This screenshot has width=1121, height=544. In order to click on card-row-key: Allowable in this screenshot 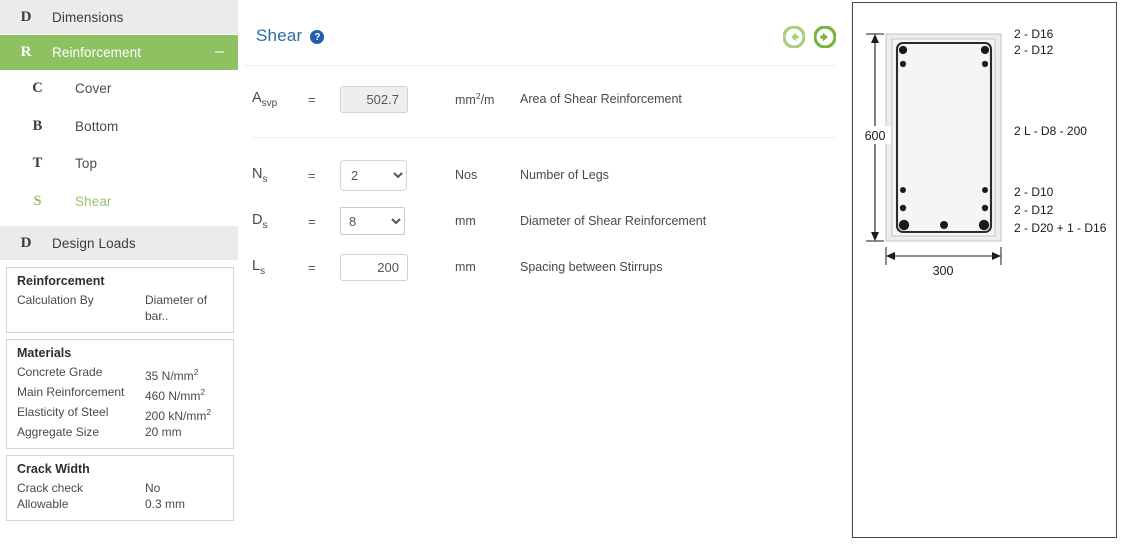, I will do `click(43, 504)`.